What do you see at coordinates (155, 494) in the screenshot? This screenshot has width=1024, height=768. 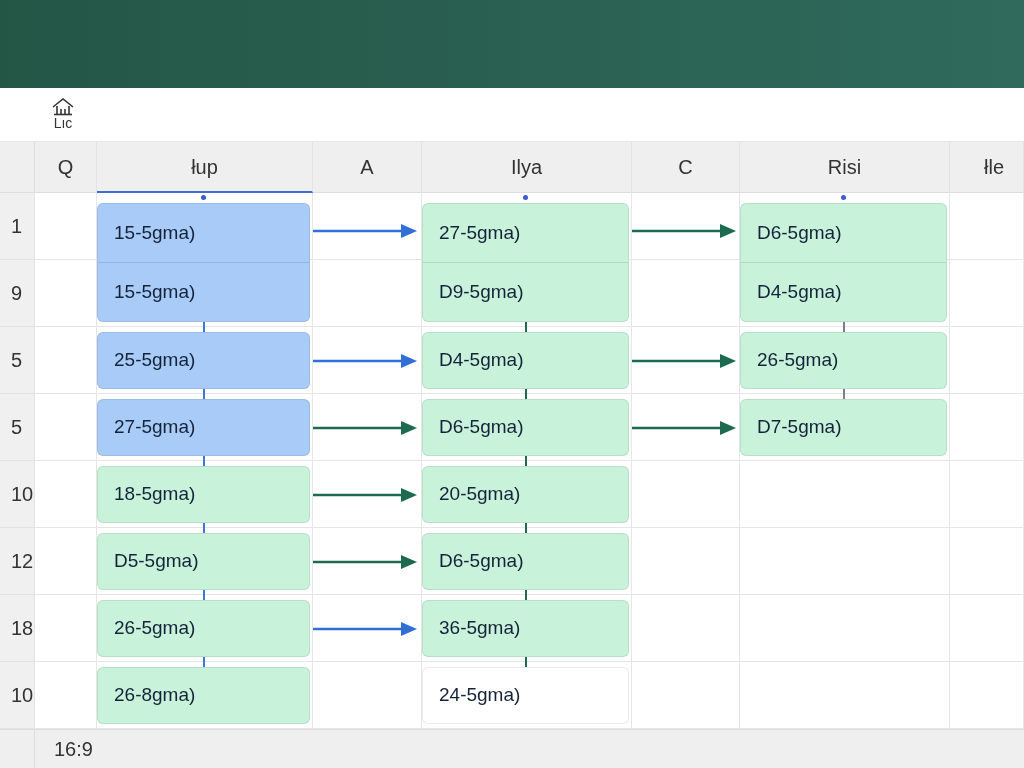 I see `card-label: 18-5gma)` at bounding box center [155, 494].